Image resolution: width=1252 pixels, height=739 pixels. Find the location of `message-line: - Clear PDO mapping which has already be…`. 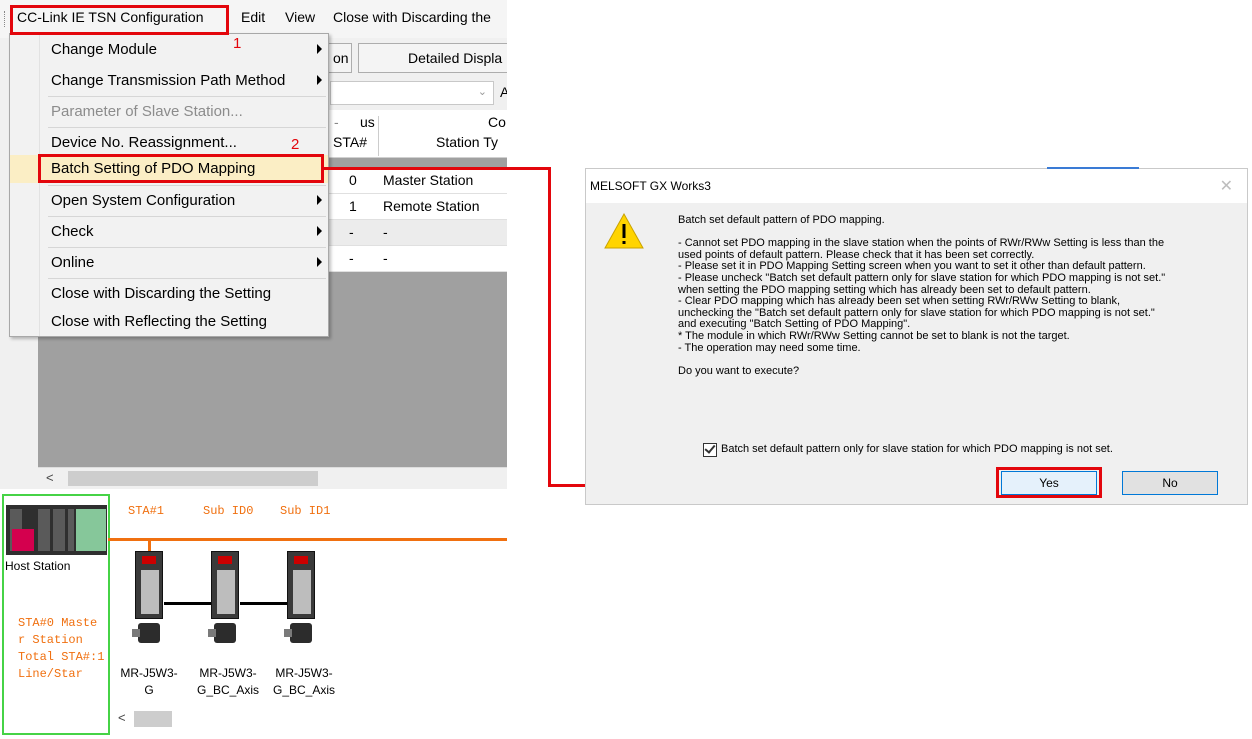

message-line: - Clear PDO mapping which has already be… is located at coordinates (899, 301).